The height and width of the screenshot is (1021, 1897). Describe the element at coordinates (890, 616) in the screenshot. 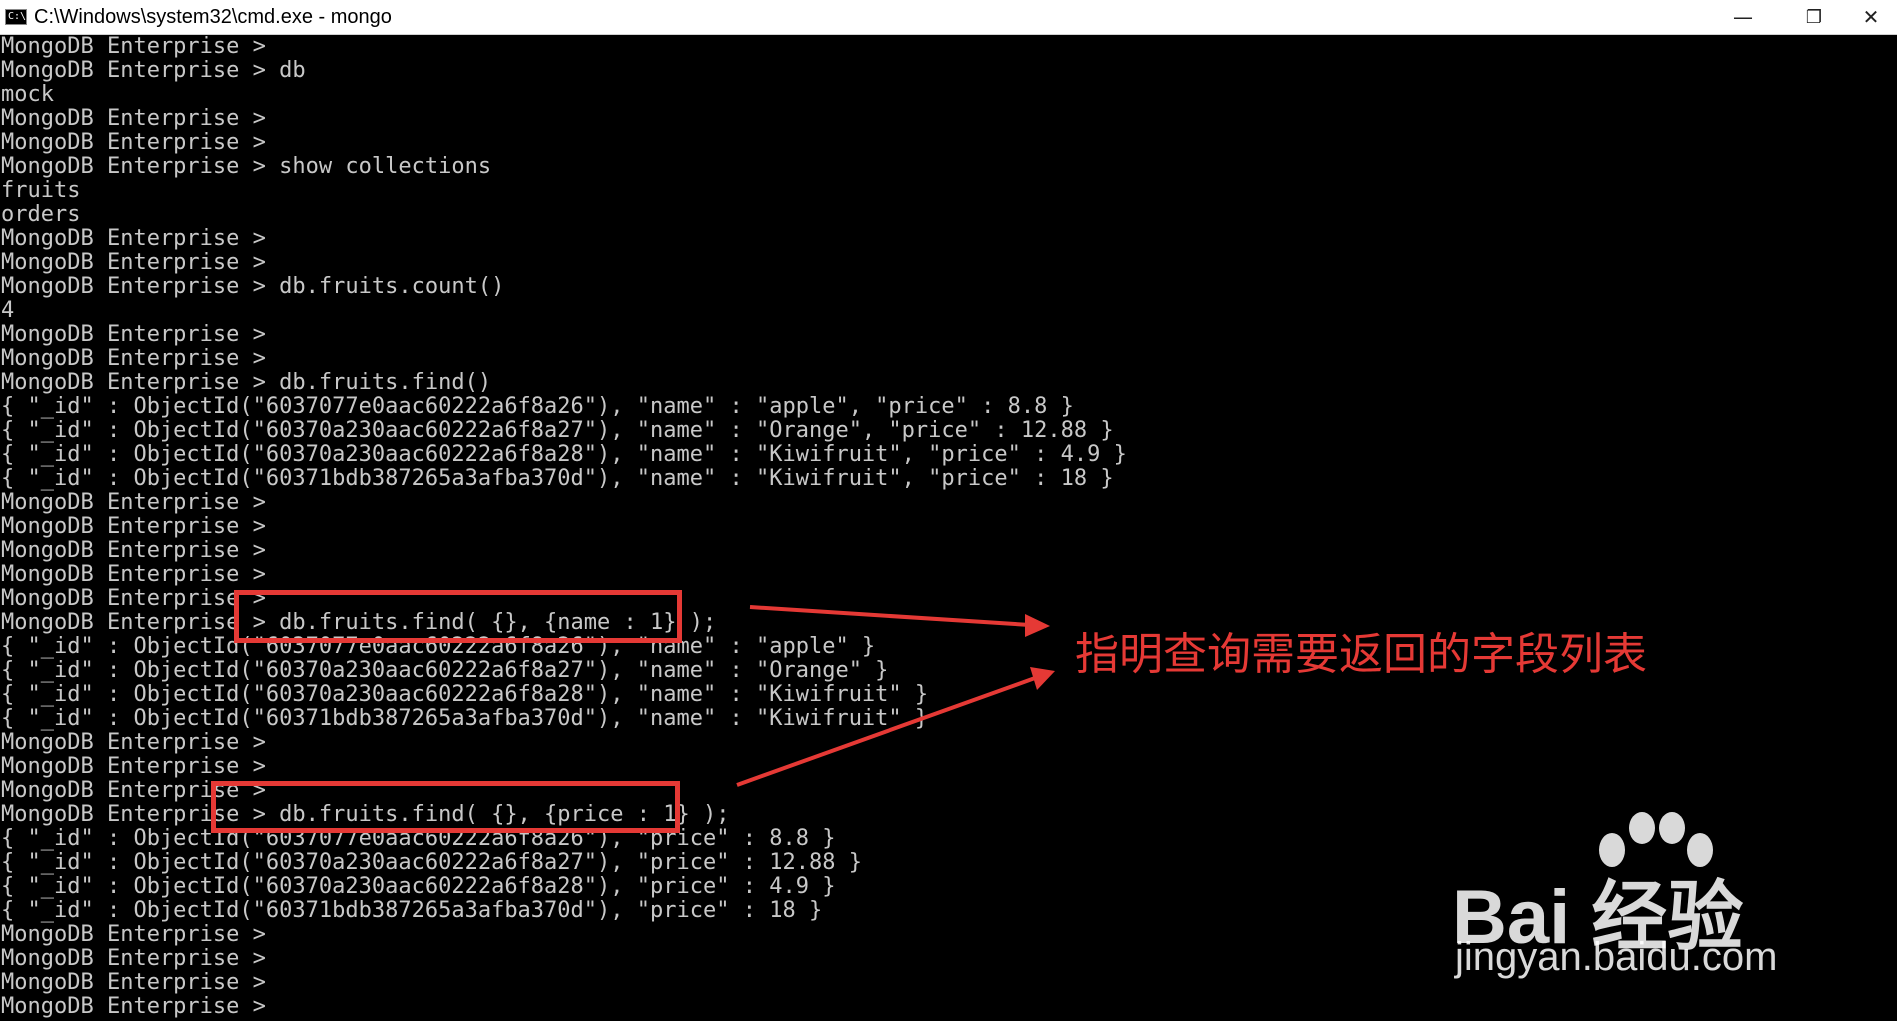

I see `arrow-line-upper` at that location.